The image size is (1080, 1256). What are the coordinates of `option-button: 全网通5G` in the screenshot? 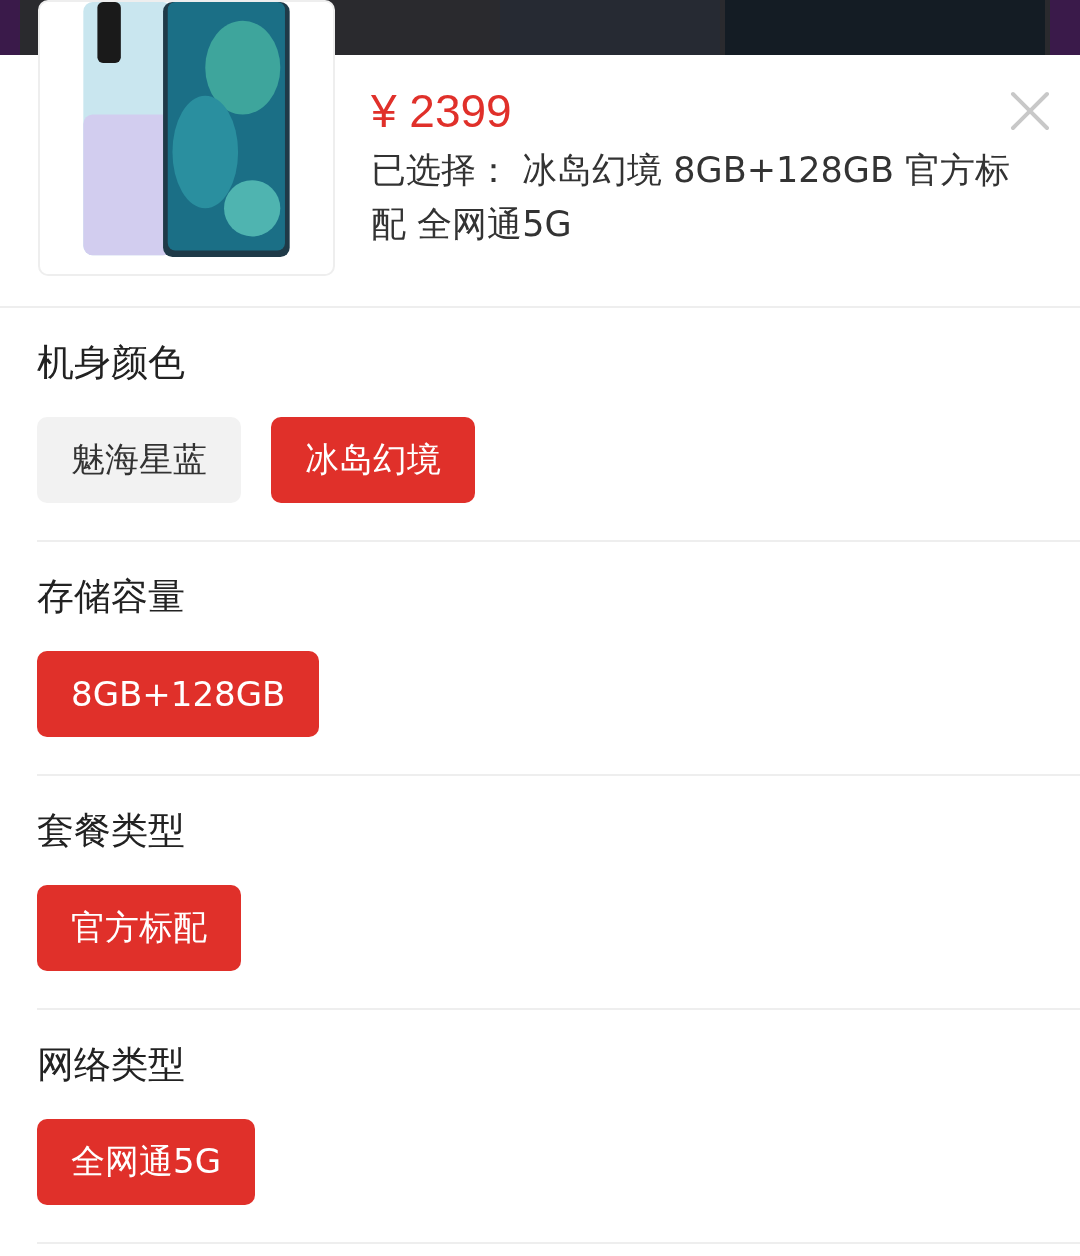 It's located at (146, 1162).